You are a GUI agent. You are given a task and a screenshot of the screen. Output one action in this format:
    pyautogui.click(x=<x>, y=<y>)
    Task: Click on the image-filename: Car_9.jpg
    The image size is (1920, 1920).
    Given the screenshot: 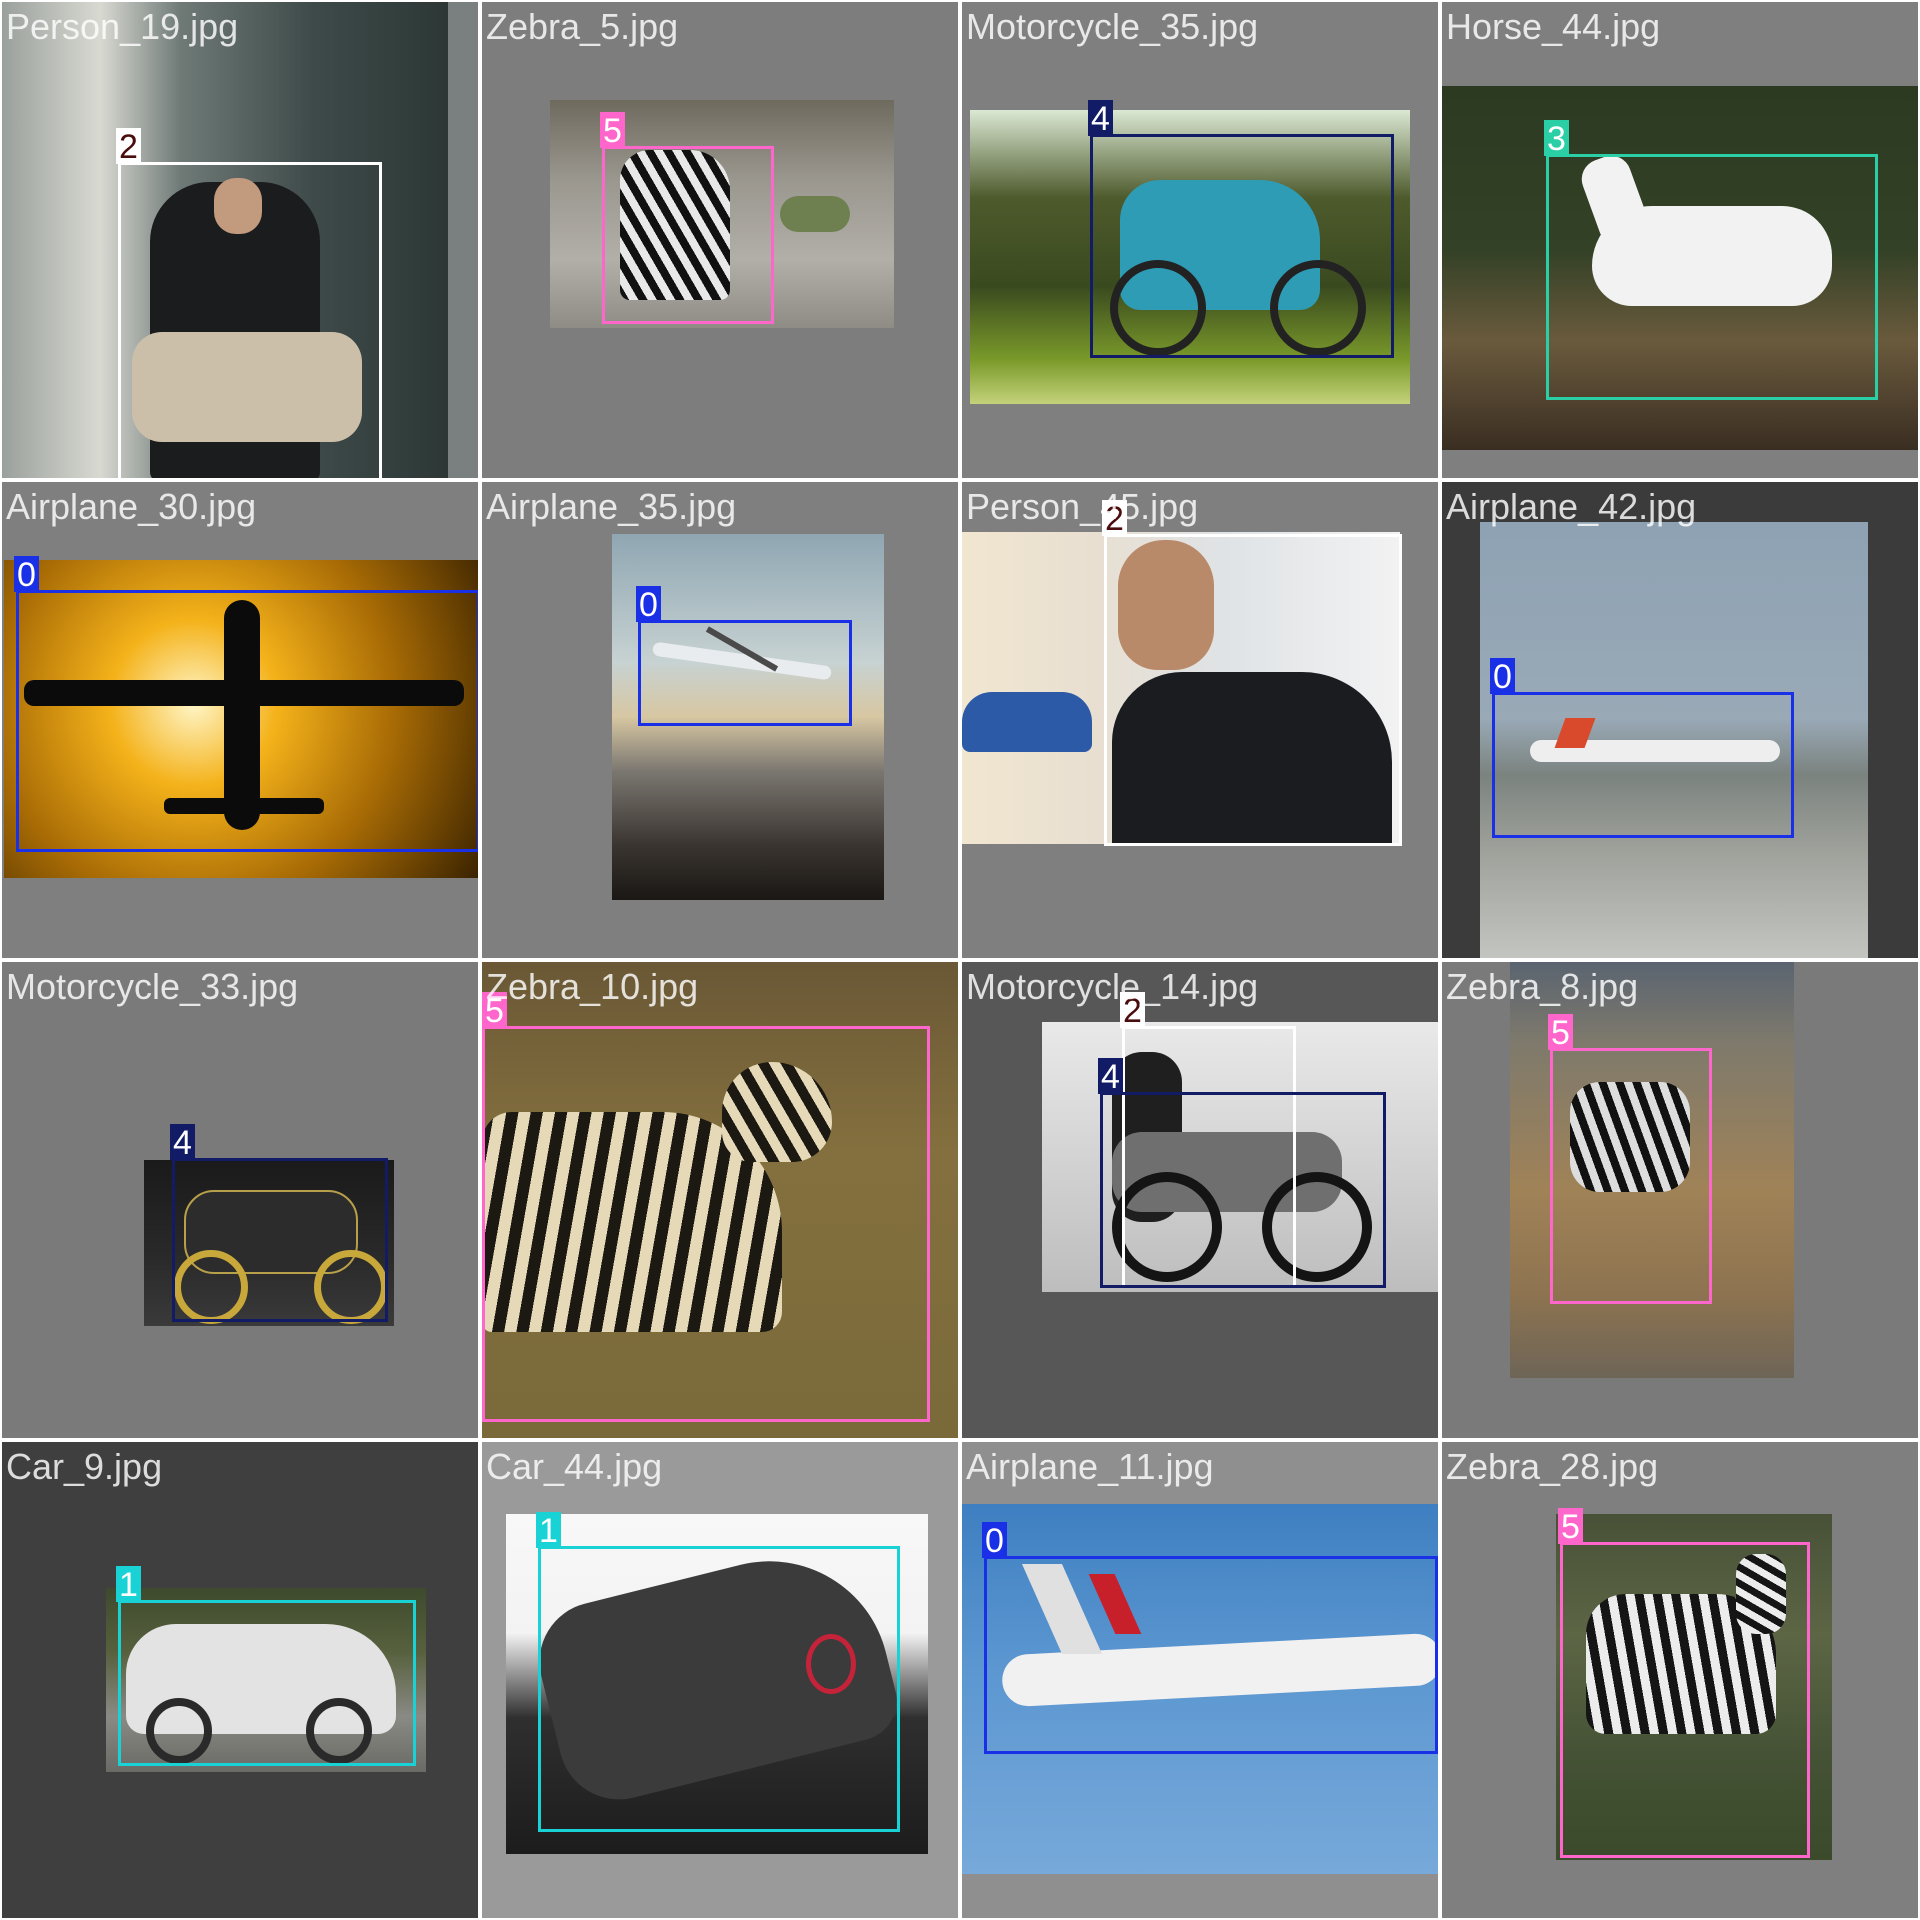 What is the action you would take?
    pyautogui.click(x=84, y=1466)
    